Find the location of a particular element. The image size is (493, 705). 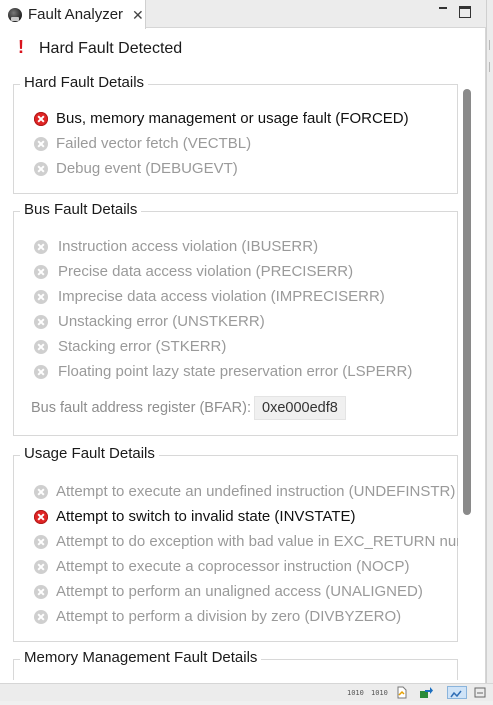

document-icon is located at coordinates (402, 692).